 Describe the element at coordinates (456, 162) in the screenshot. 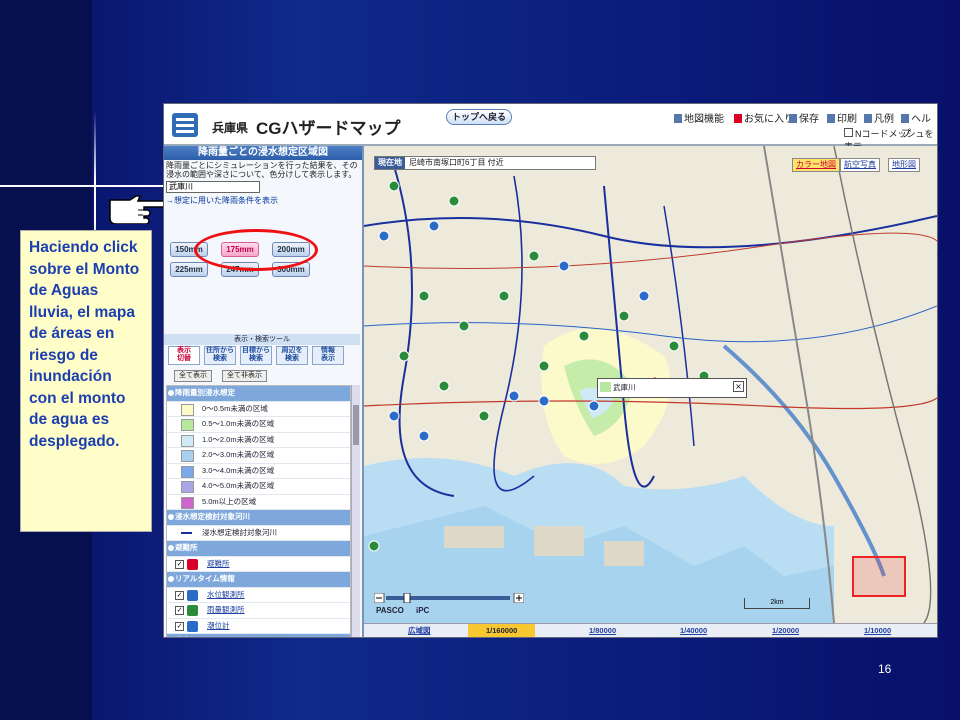

I see `current-location-value: 尼崎市南塚口町6丁目 付近` at that location.